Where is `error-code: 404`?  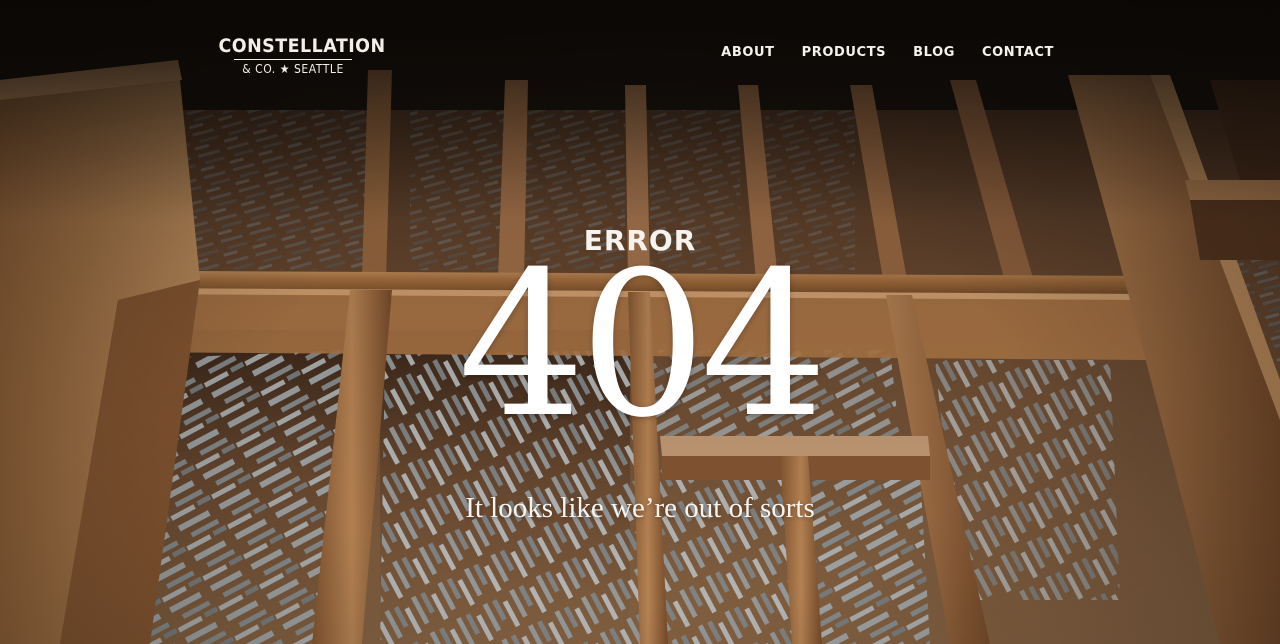
error-code: 404 is located at coordinates (643, 345).